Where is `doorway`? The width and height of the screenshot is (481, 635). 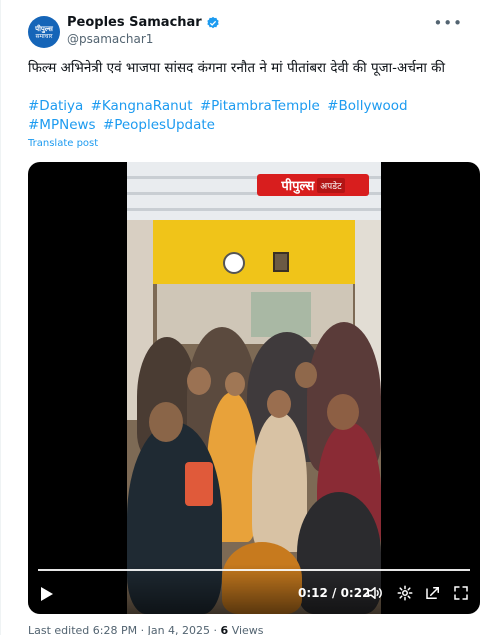 doorway is located at coordinates (281, 314).